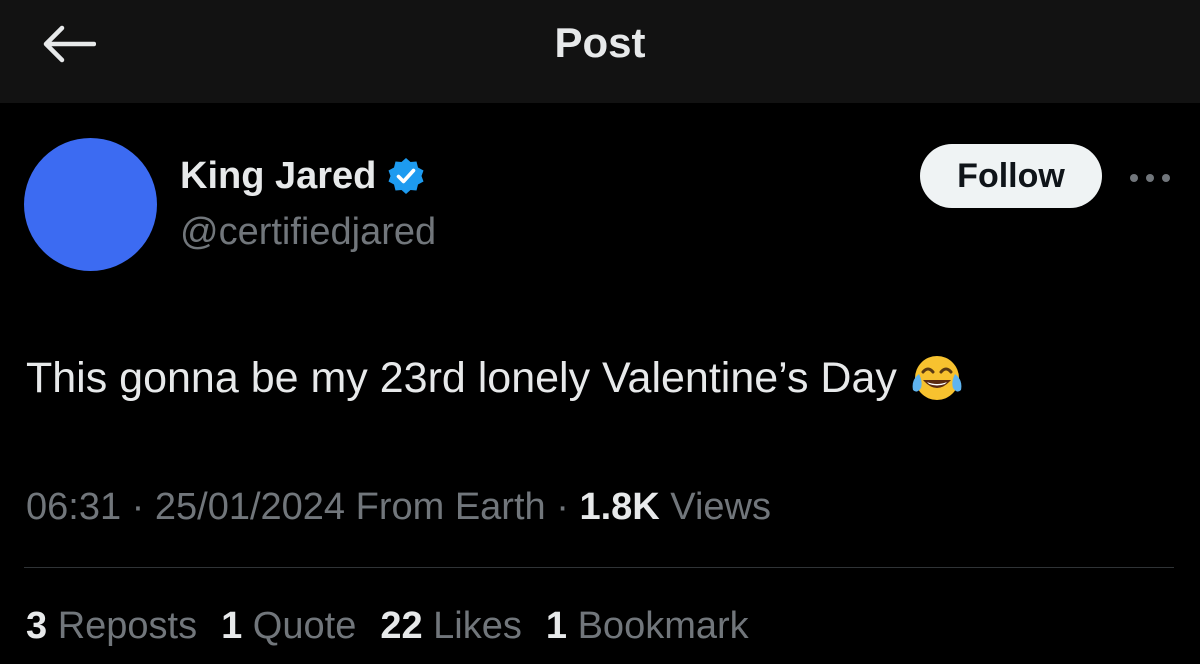 The image size is (1200, 664). What do you see at coordinates (37, 626) in the screenshot?
I see `reposts-count: 3` at bounding box center [37, 626].